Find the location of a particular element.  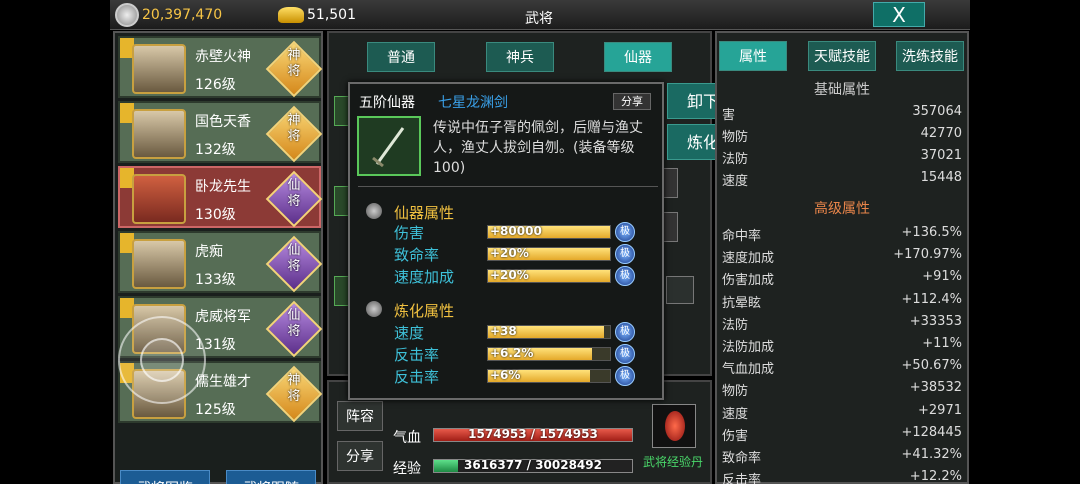

stat-value: +6.2% is located at coordinates (512, 353).